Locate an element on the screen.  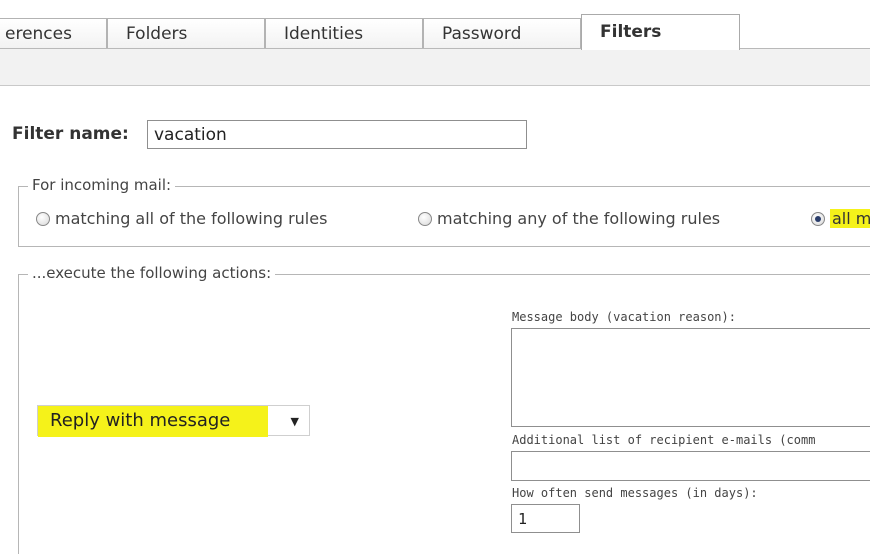
radio-all-messages-icon is located at coordinates (818, 219).